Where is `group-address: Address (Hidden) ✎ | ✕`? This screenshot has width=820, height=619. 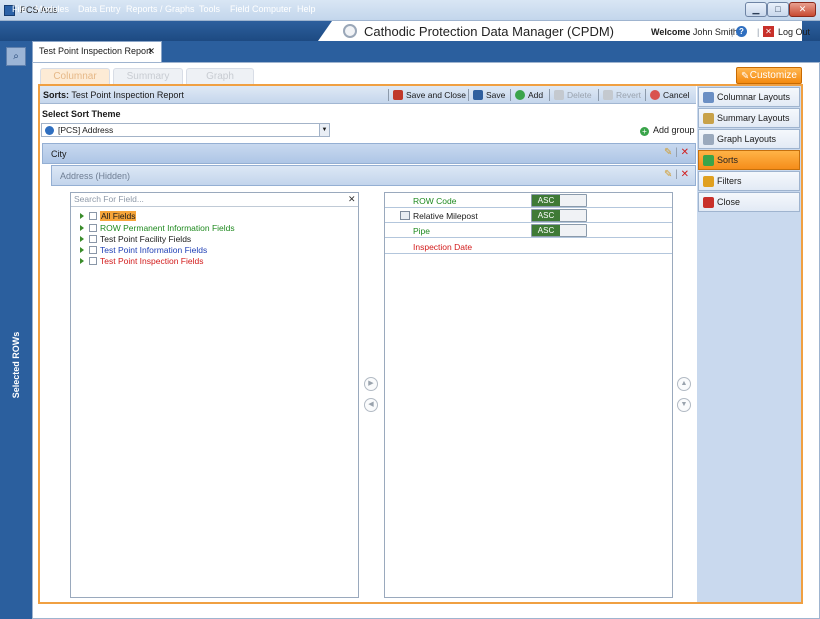
group-address: Address (Hidden) ✎ | ✕ is located at coordinates (373, 175).